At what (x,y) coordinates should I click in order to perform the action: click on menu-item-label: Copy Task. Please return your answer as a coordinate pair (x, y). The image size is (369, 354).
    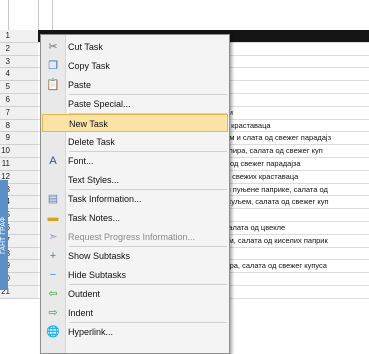
    Looking at the image, I should click on (89, 66).